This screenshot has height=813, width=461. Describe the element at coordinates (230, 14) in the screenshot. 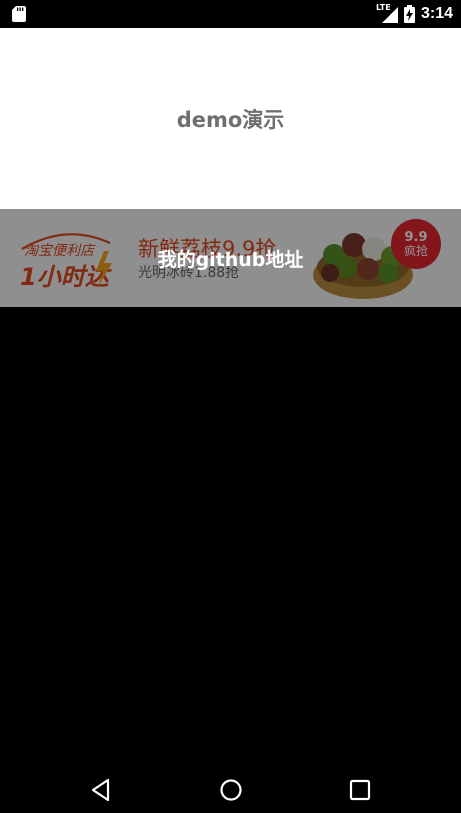

I see `status-bar: LTE 3:14` at that location.